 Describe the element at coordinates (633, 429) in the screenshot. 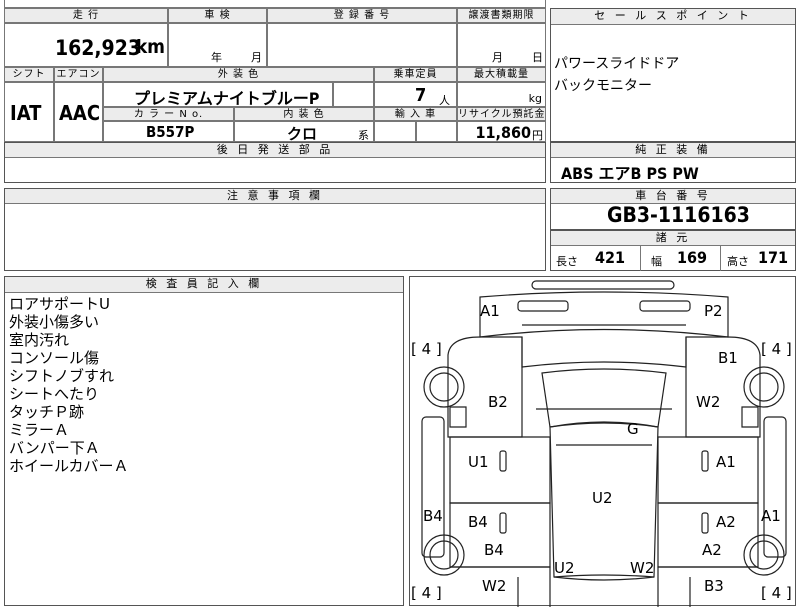

I see `damage-mark-g: G` at that location.